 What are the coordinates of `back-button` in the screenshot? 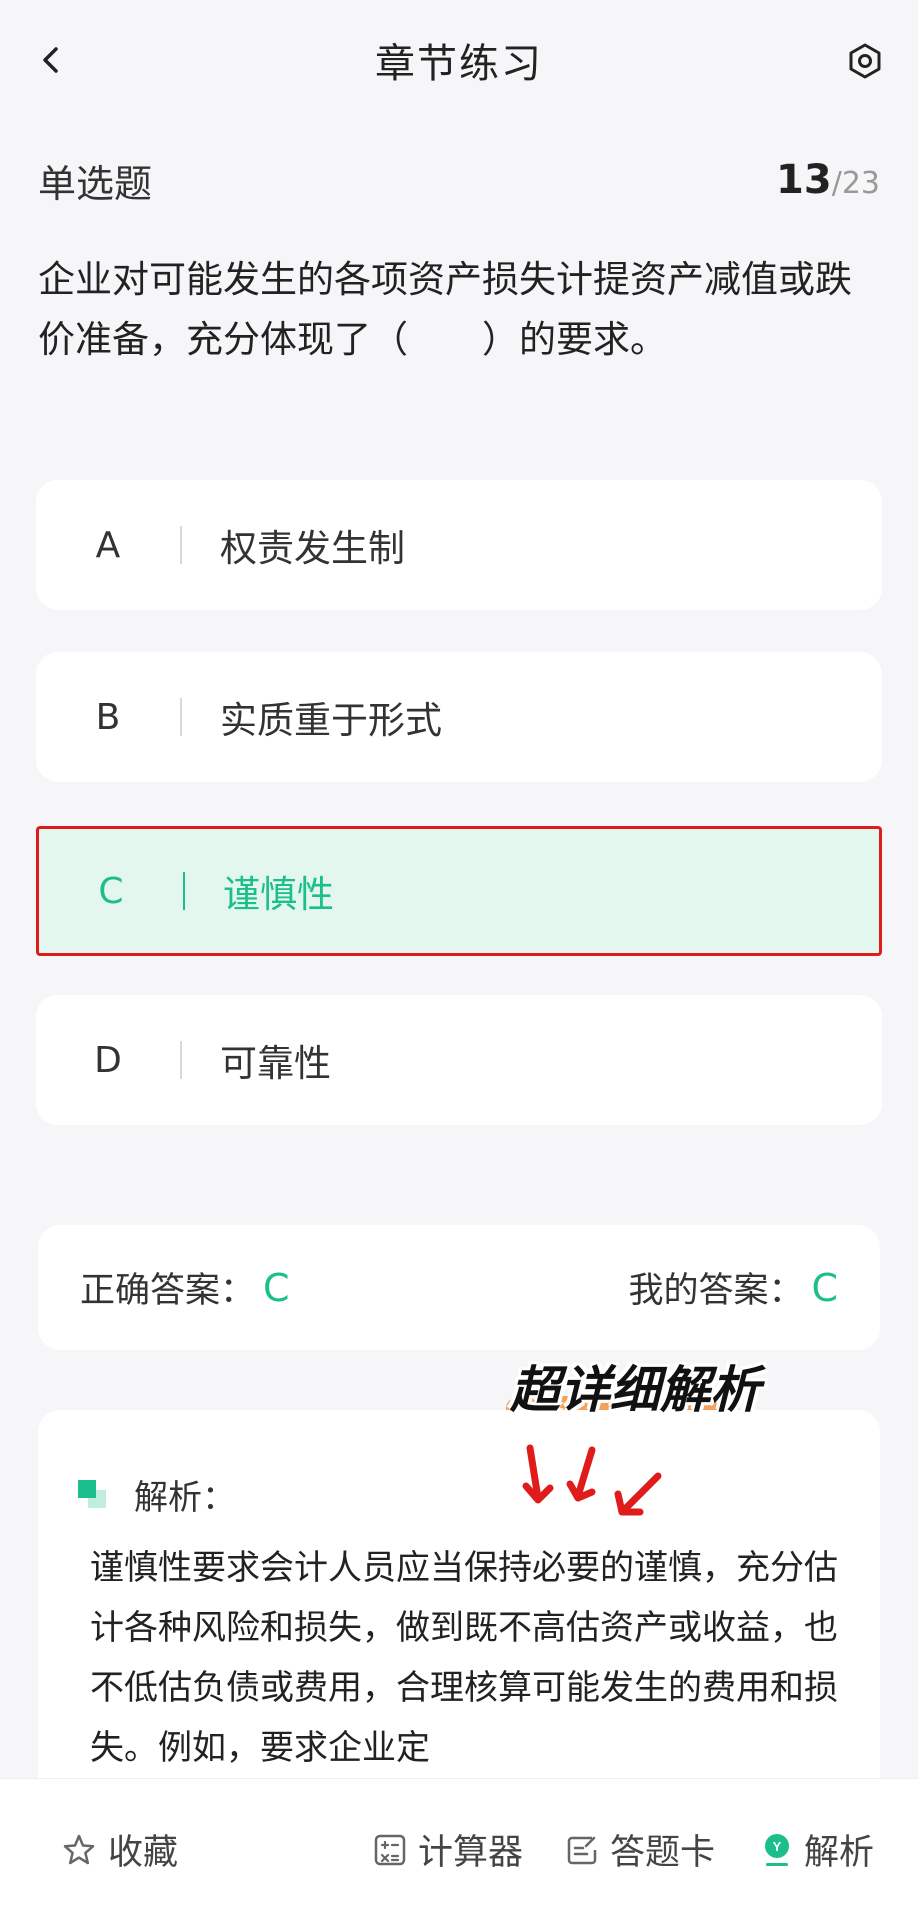 It's located at (52, 60).